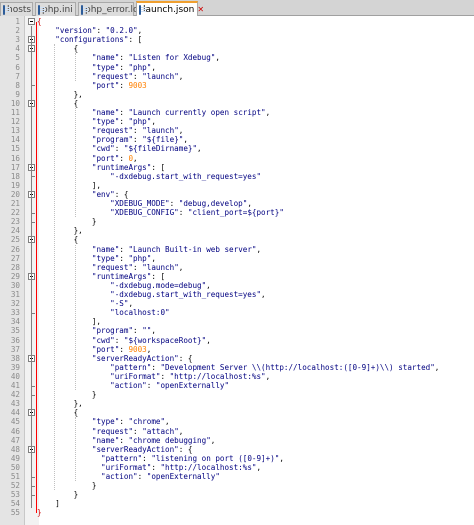 This screenshot has height=525, width=474. What do you see at coordinates (15, 222) in the screenshot?
I see `line-number: 23` at bounding box center [15, 222].